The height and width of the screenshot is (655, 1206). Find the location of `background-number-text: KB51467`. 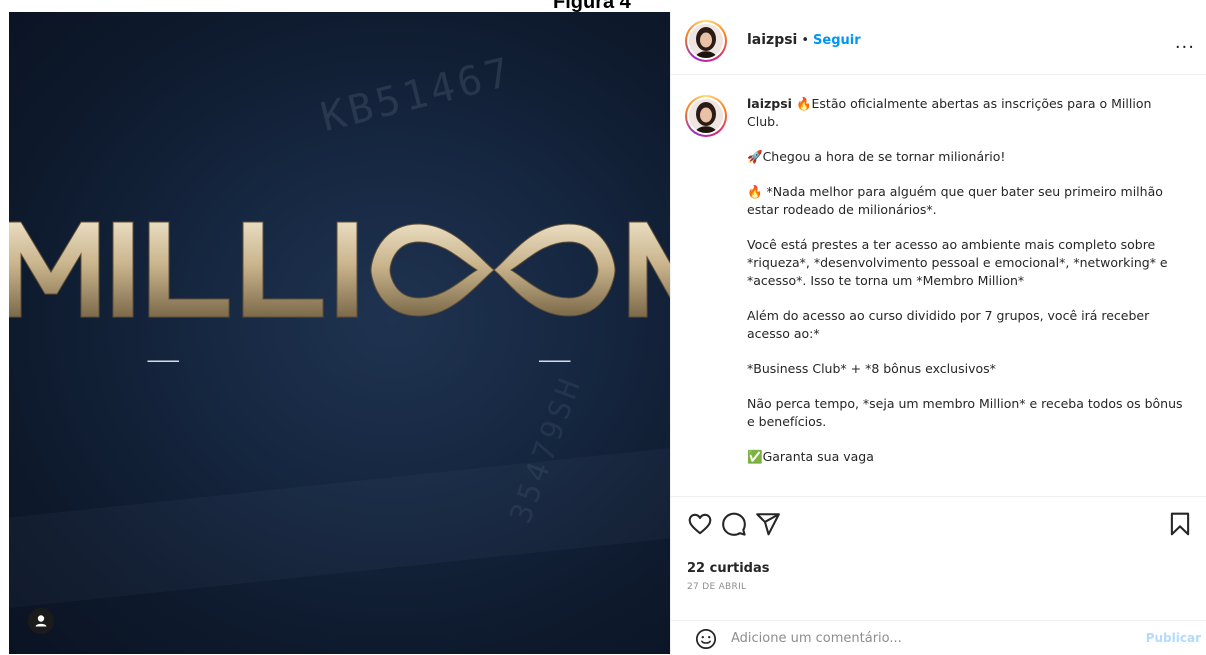

background-number-text: KB51467 is located at coordinates (417, 95).